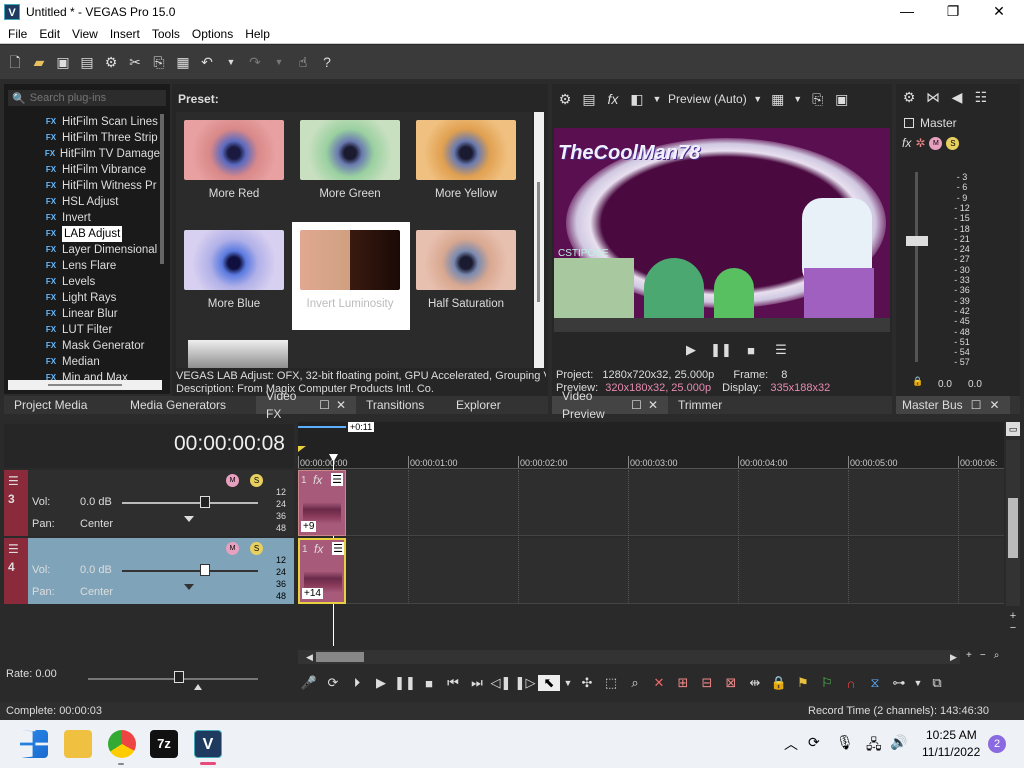 Image resolution: width=1024 pixels, height=768 pixels. What do you see at coordinates (565, 99) in the screenshot?
I see `preview-properties-gear-icon: ⚙` at bounding box center [565, 99].